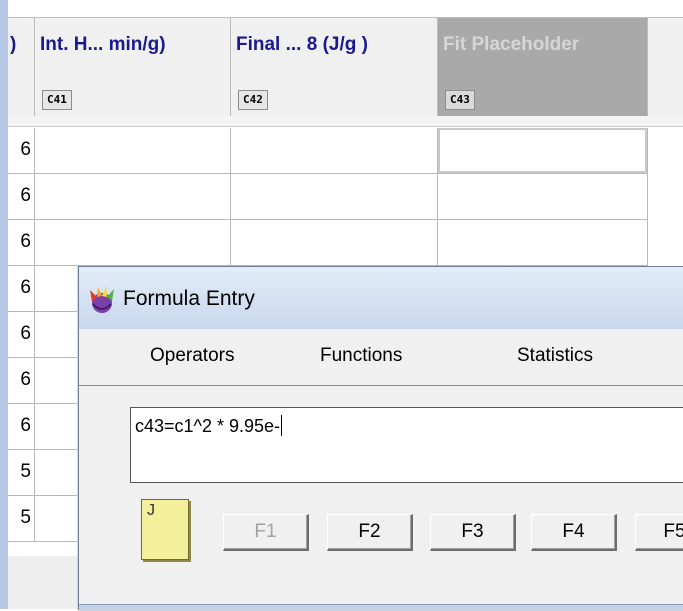  I want to click on f5-button: F5, so click(659, 532).